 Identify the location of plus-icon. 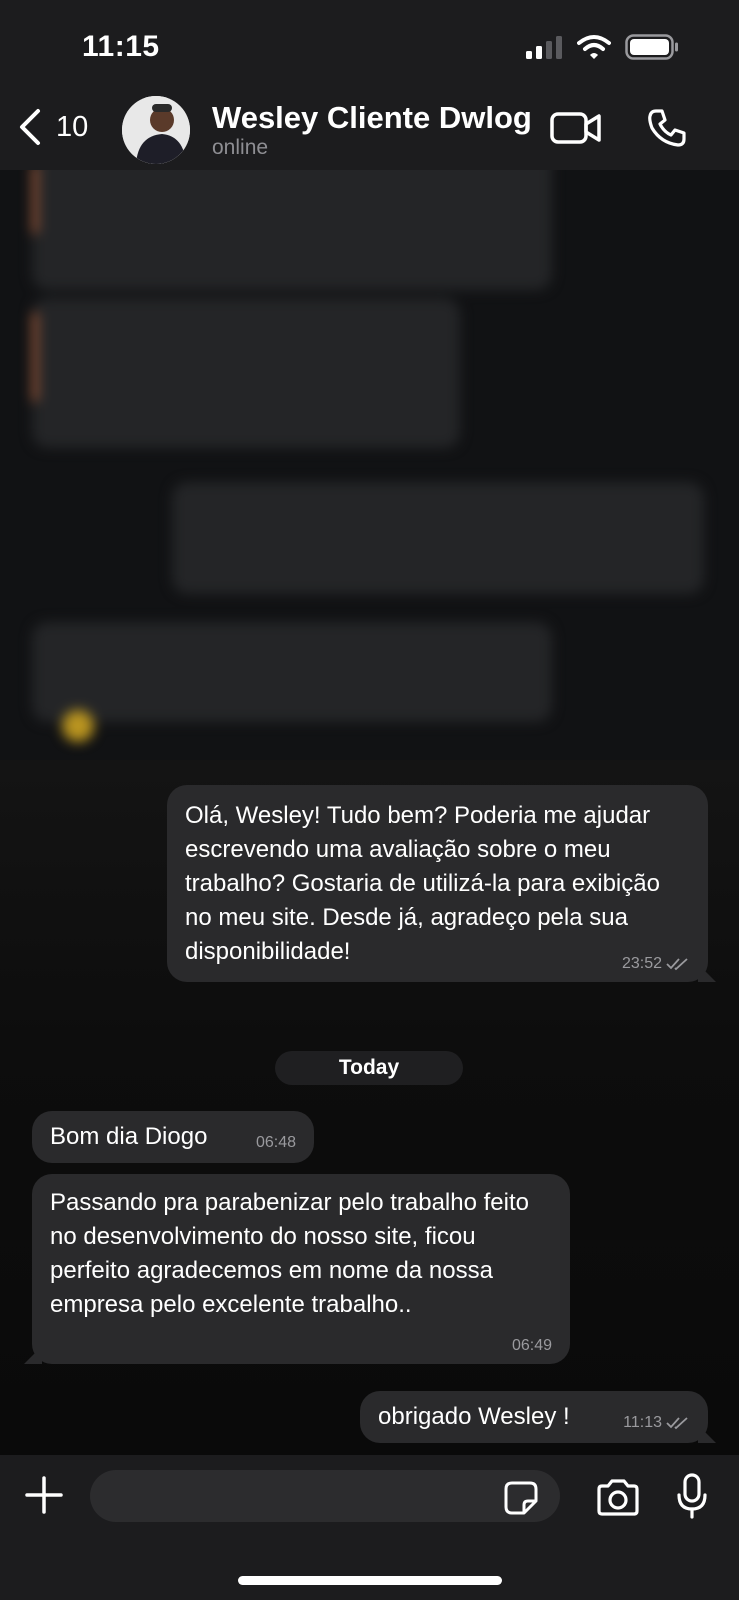
(44, 1495).